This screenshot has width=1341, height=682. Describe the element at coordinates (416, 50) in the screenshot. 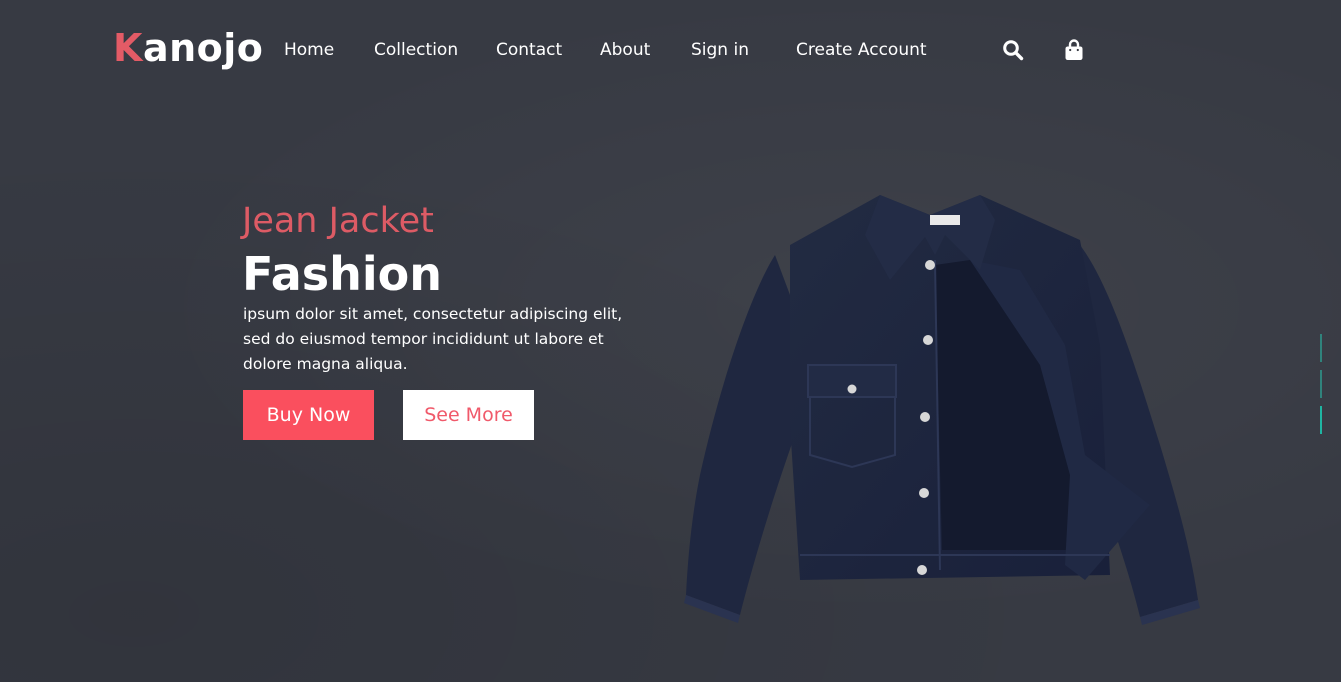

I see `nav-collection: Collection` at that location.